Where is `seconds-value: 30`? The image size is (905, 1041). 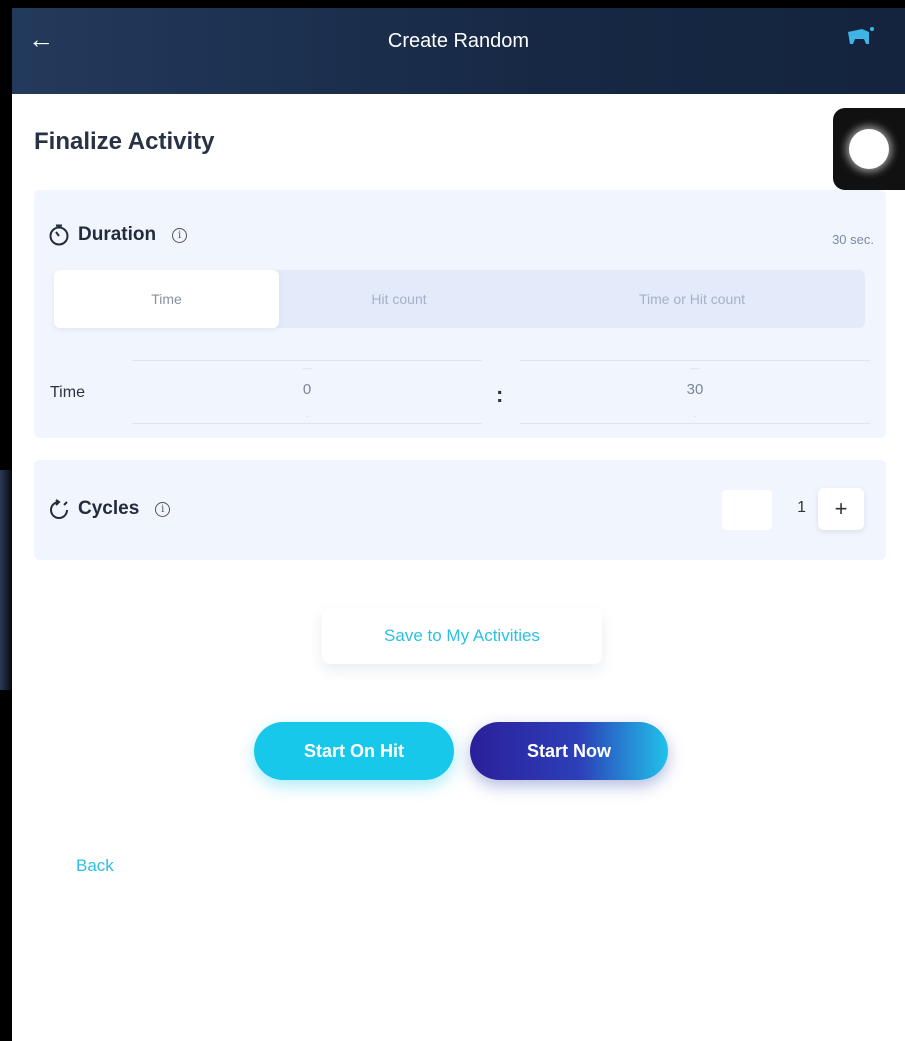 seconds-value: 30 is located at coordinates (695, 389).